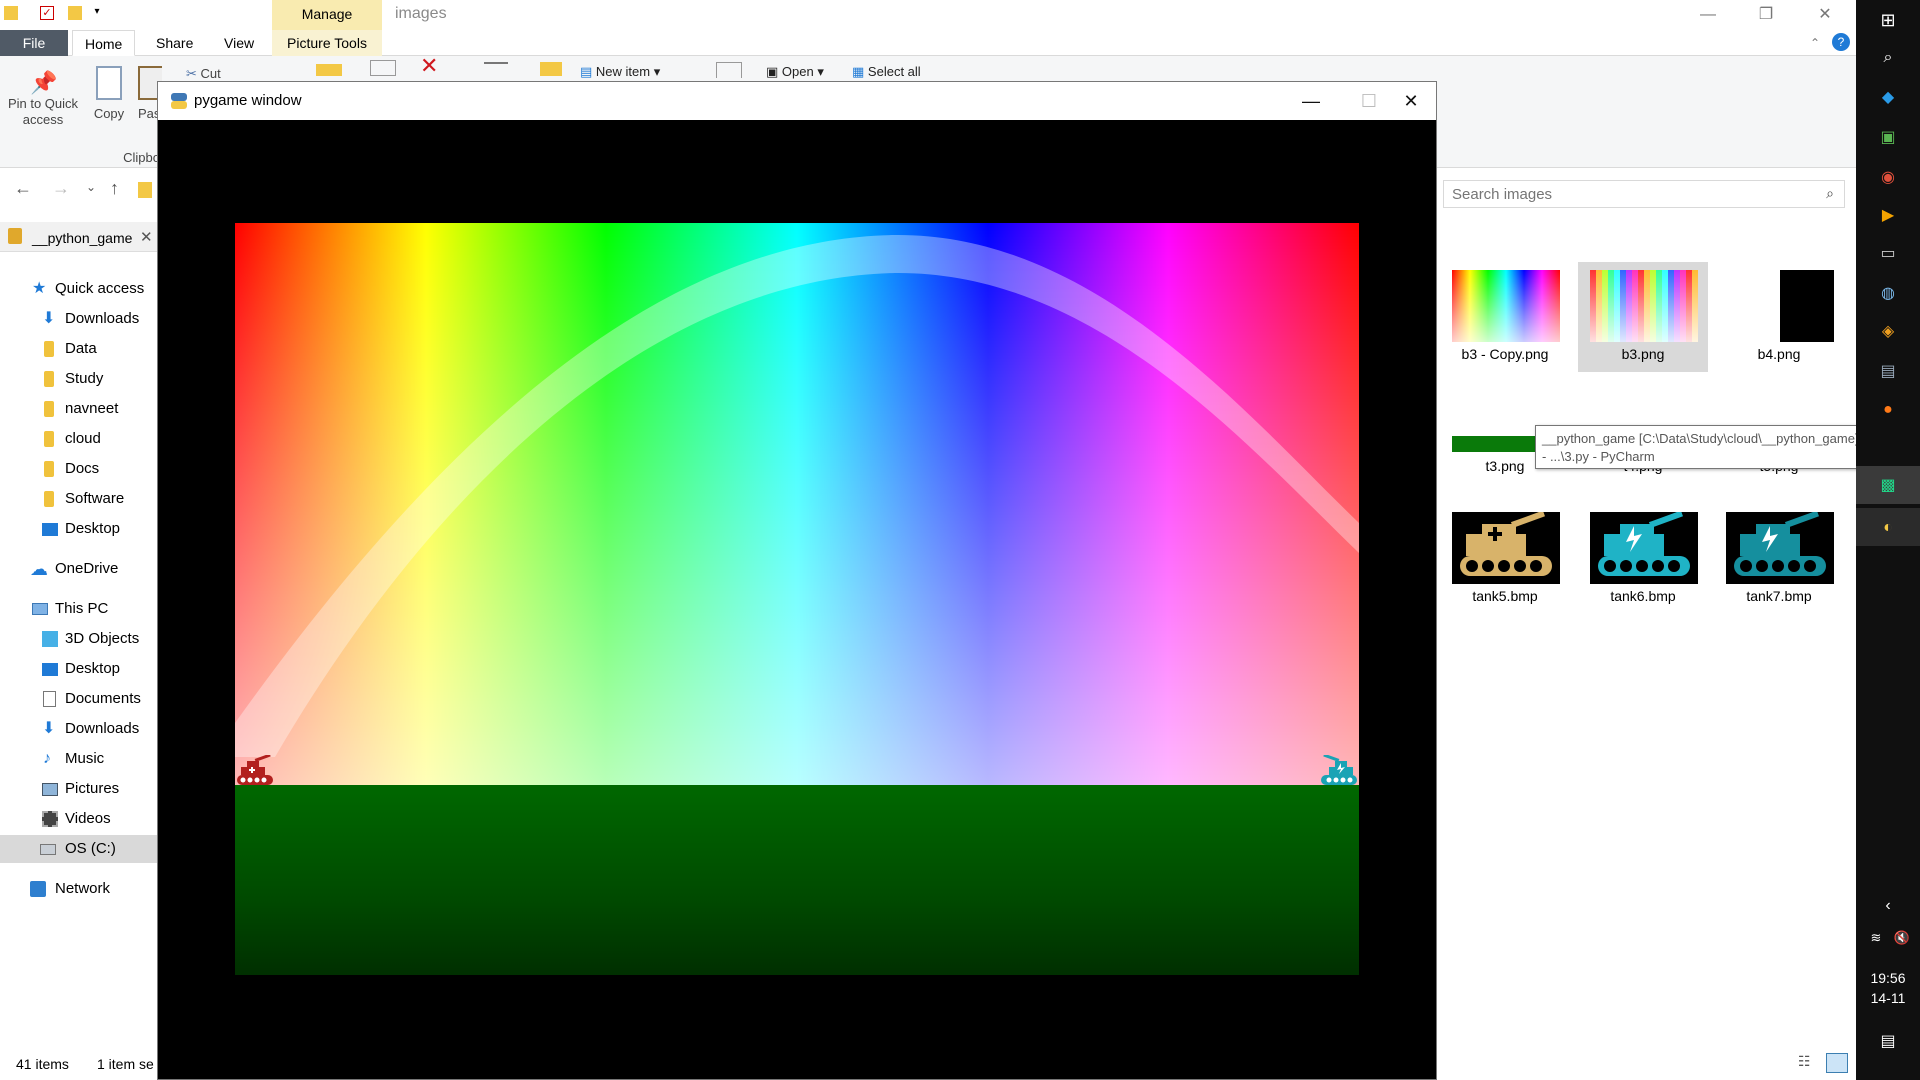  What do you see at coordinates (1888, 486) in the screenshot?
I see `pycharm-icon: ▩` at bounding box center [1888, 486].